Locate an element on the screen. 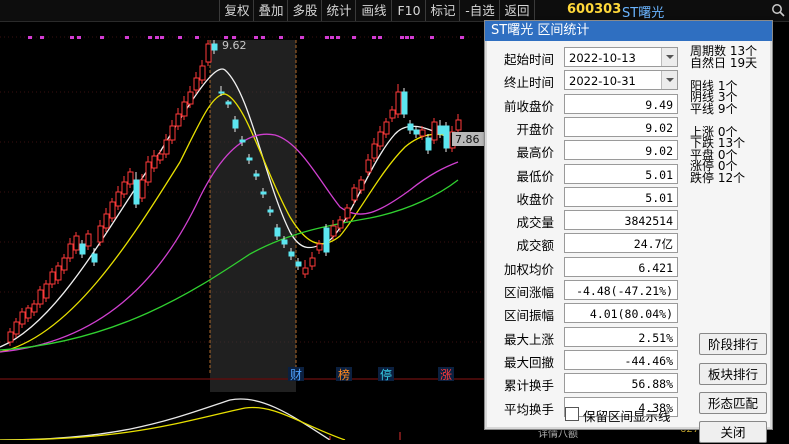 This screenshot has width=789, height=444. stat-text: 跌停 12个 is located at coordinates (718, 177).